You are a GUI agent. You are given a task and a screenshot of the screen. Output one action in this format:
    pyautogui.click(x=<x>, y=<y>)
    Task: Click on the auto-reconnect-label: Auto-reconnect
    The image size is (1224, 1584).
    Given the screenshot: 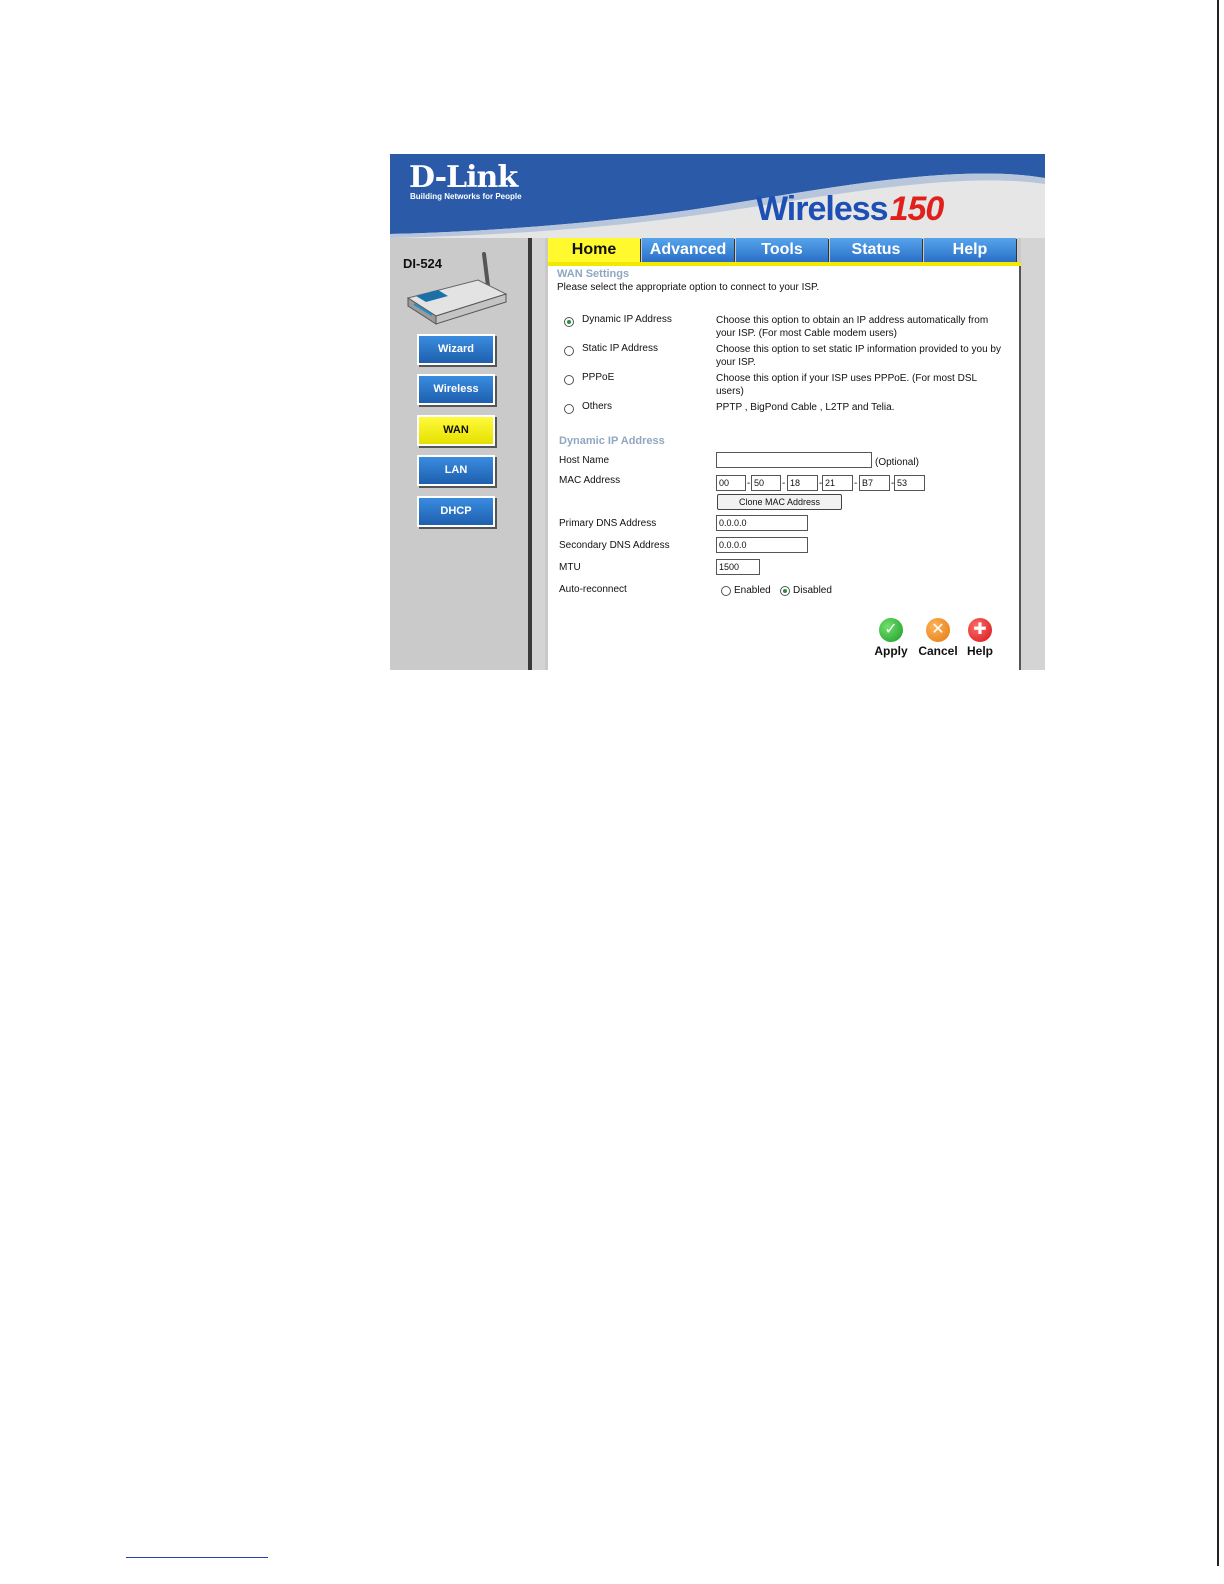 What is the action you would take?
    pyautogui.click(x=593, y=589)
    